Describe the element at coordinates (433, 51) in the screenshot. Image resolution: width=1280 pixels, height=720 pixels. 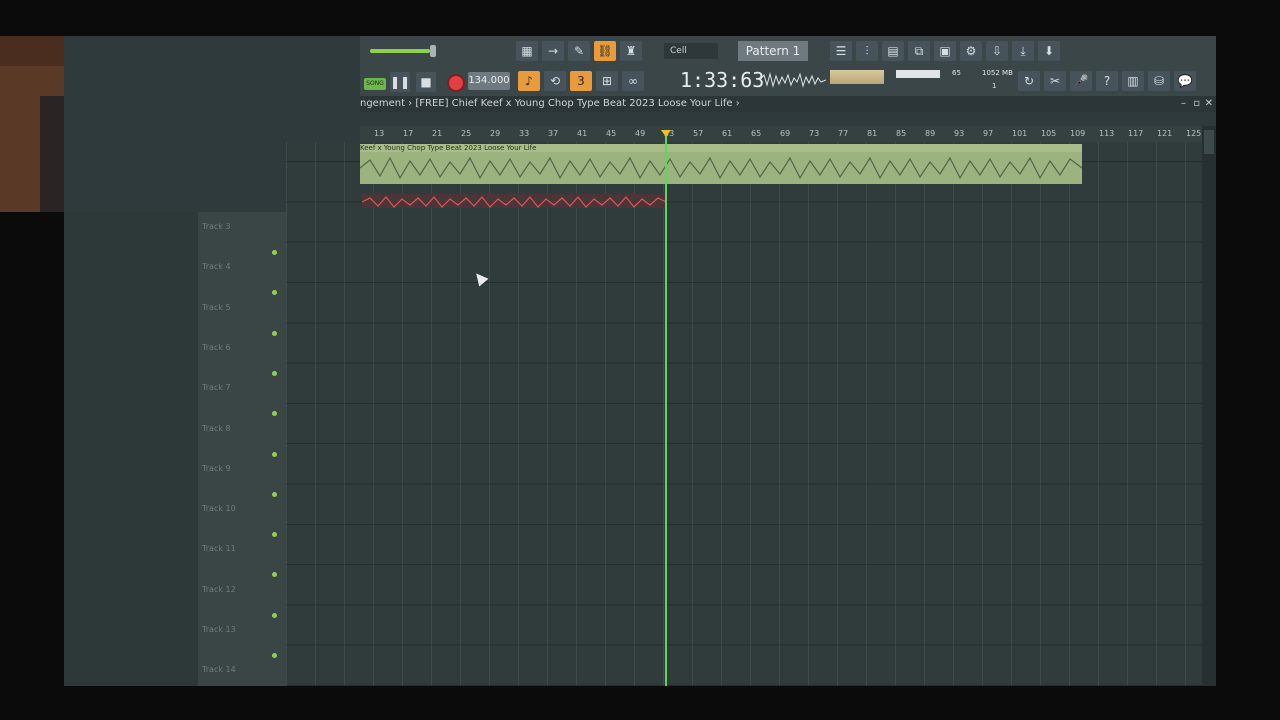
I see `master-volume-knob` at that location.